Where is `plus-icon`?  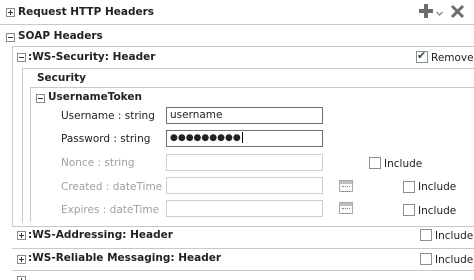
plus-icon is located at coordinates (426, 11).